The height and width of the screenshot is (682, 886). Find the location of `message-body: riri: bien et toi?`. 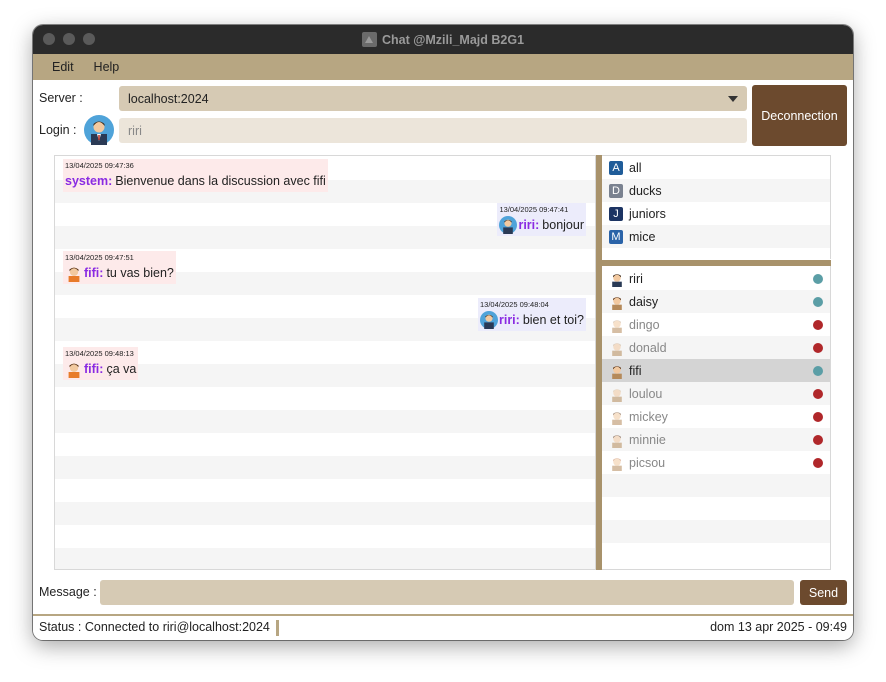

message-body: riri: bien et toi? is located at coordinates (531, 320).